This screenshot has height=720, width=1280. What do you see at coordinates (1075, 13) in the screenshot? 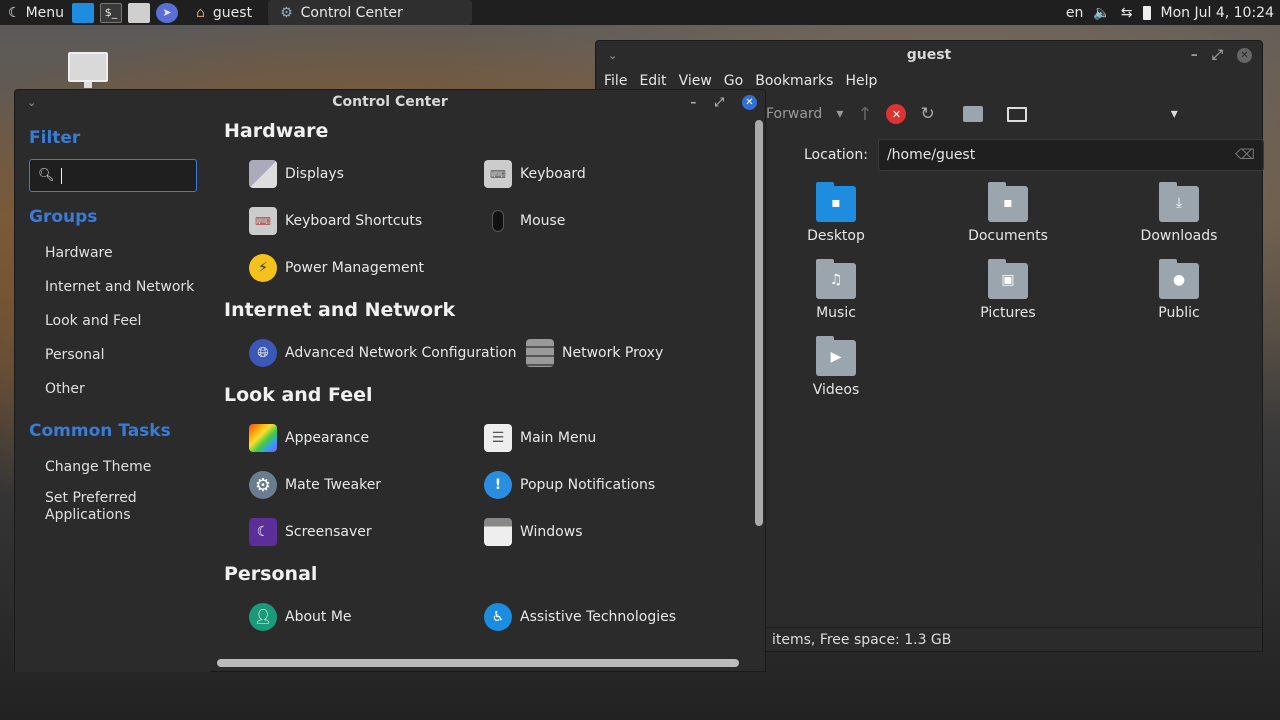
I see `keyboard-layout-indicator: en` at bounding box center [1075, 13].